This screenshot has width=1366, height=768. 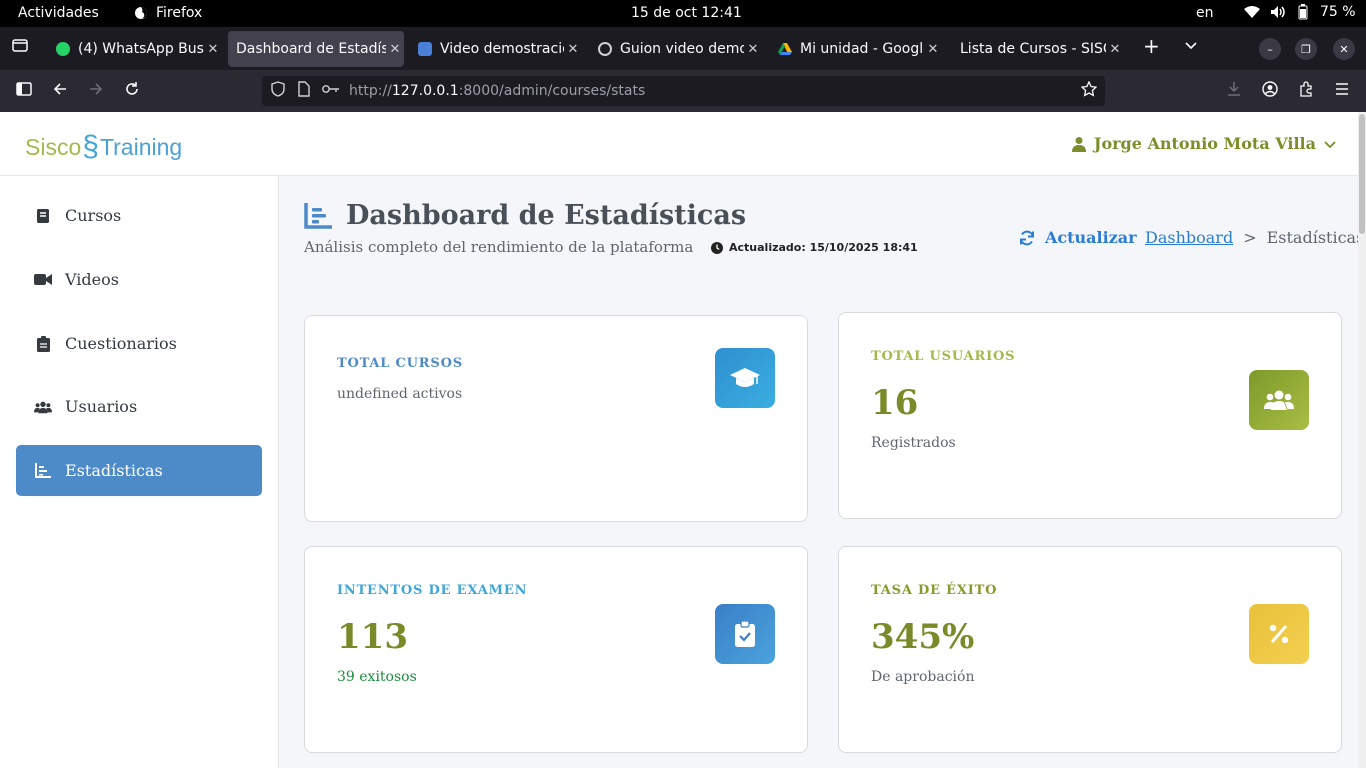 I want to click on list-tabs-icon, so click(x=1191, y=46).